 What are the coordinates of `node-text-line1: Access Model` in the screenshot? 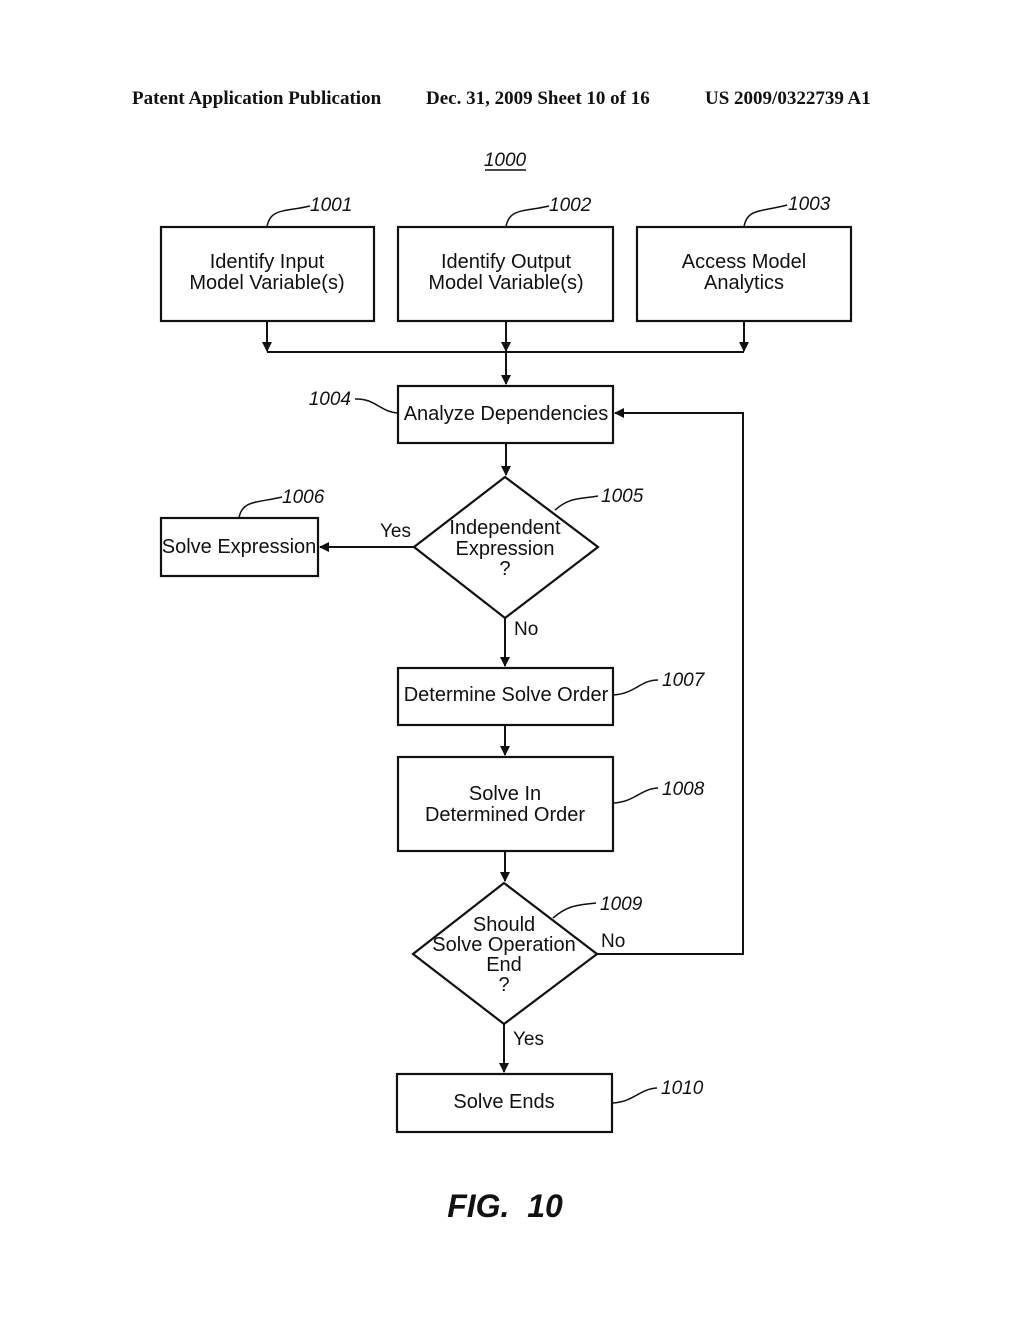 It's located at (744, 262).